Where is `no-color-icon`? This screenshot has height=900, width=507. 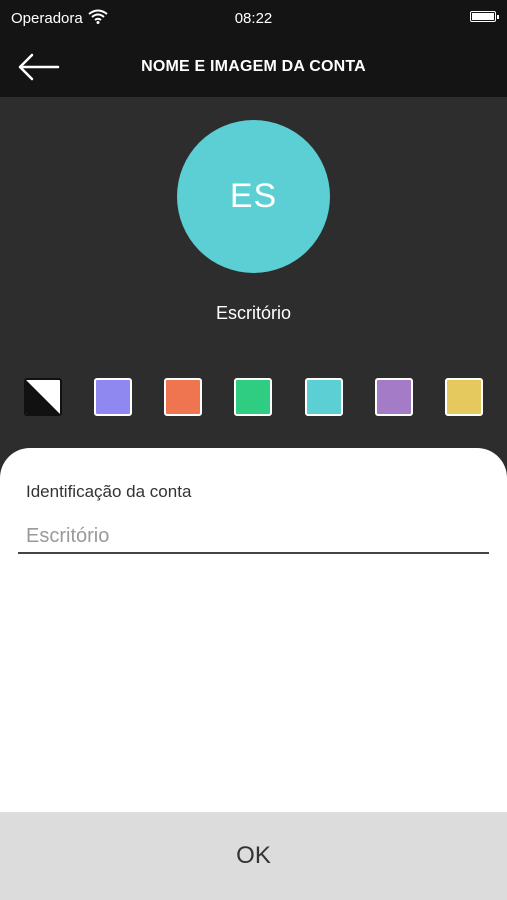
no-color-icon is located at coordinates (43, 397).